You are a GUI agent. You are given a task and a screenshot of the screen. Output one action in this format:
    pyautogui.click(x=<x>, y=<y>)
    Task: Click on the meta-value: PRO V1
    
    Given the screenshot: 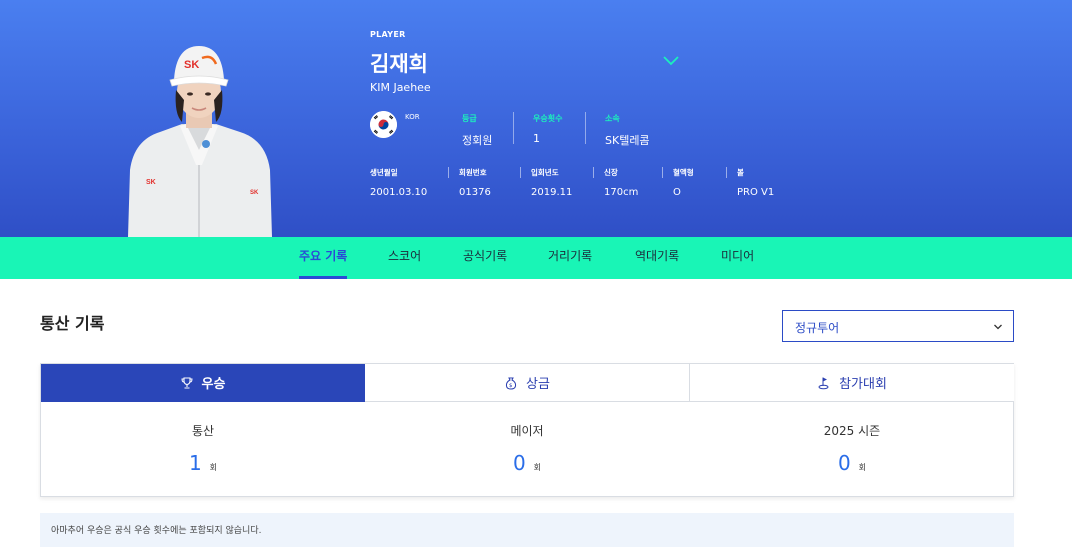 What is the action you would take?
    pyautogui.click(x=756, y=192)
    